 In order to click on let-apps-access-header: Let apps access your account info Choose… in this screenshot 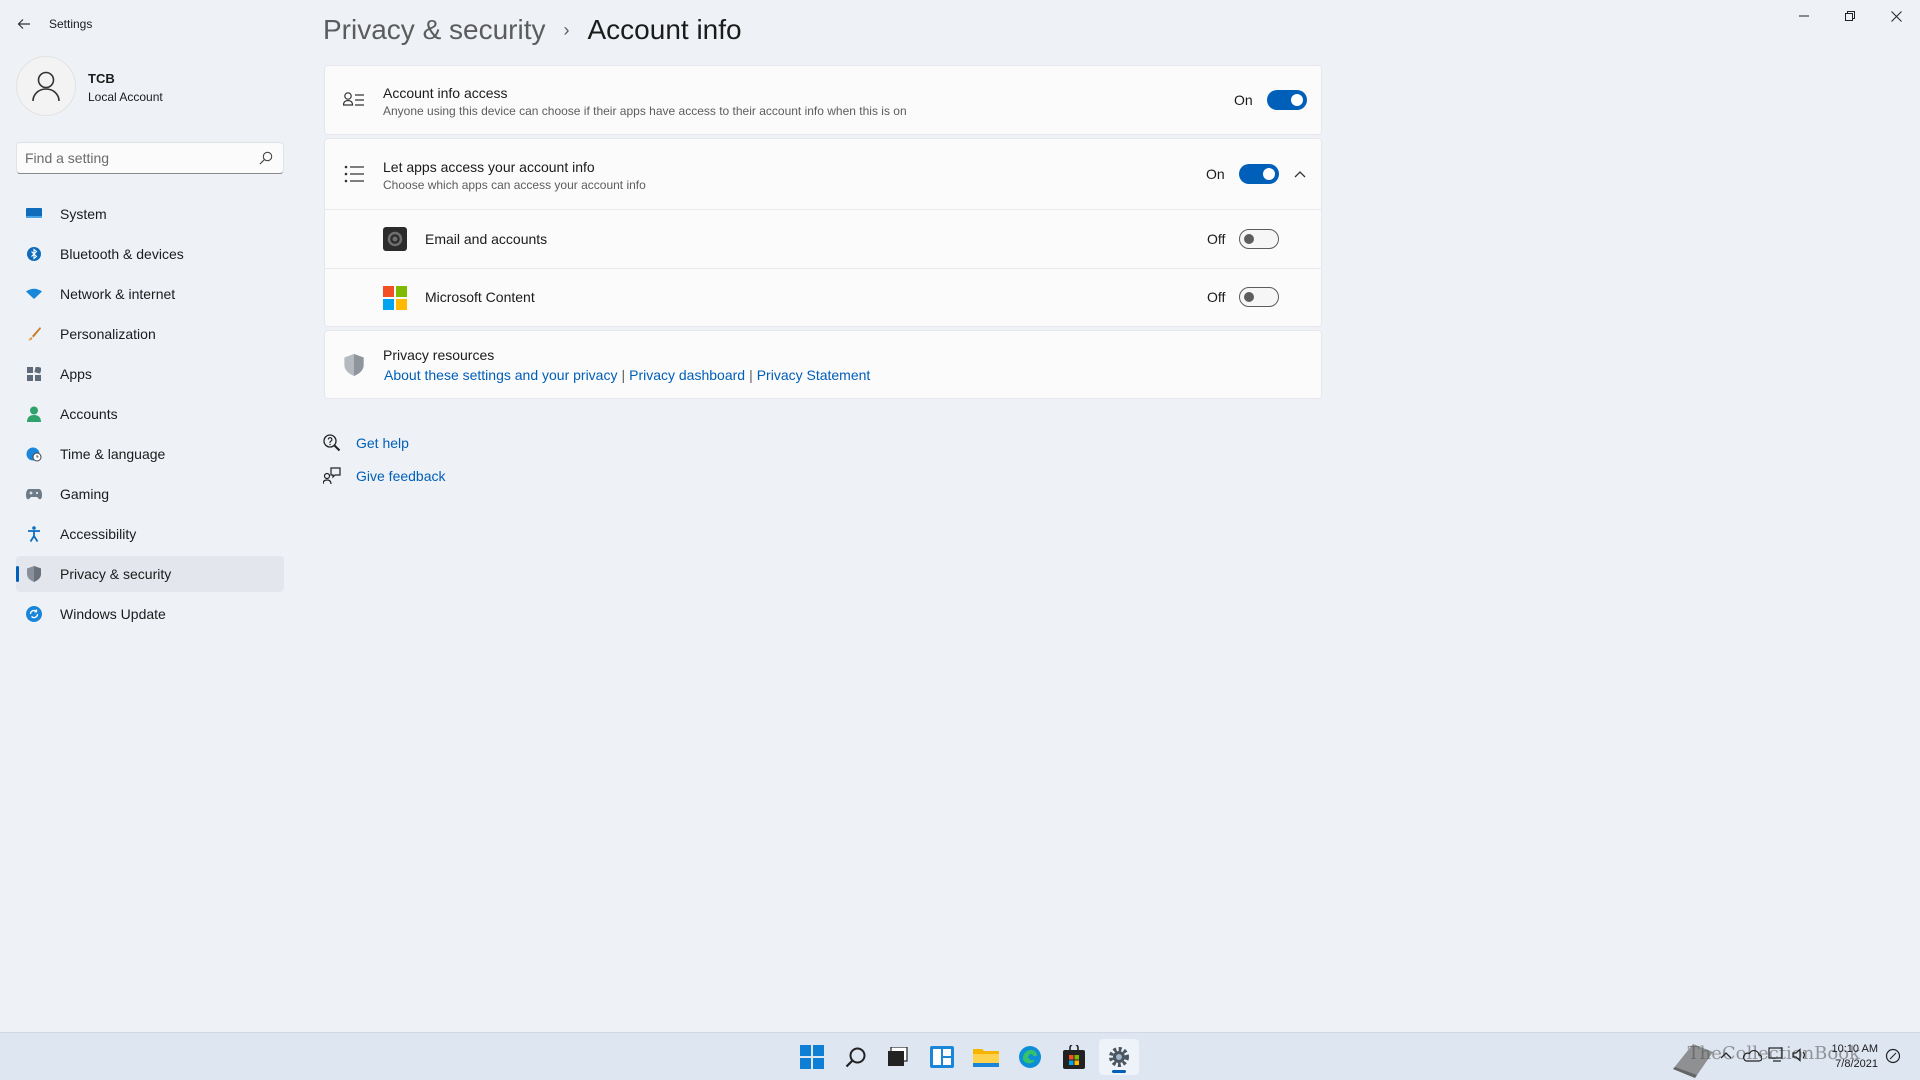, I will do `click(823, 174)`.